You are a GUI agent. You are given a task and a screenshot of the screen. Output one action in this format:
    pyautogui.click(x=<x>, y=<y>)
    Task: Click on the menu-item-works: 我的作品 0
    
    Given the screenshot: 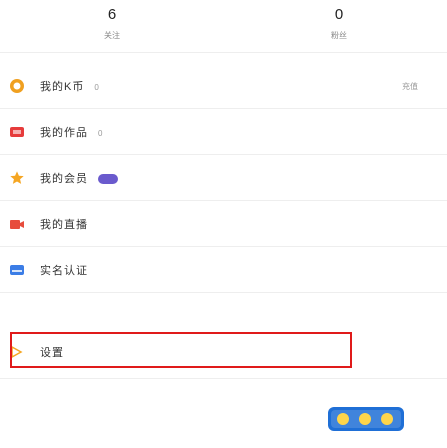 What is the action you would take?
    pyautogui.click(x=223, y=132)
    